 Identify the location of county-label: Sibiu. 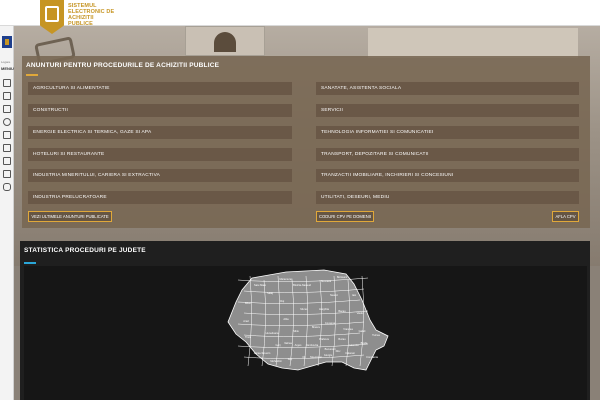
(296, 331).